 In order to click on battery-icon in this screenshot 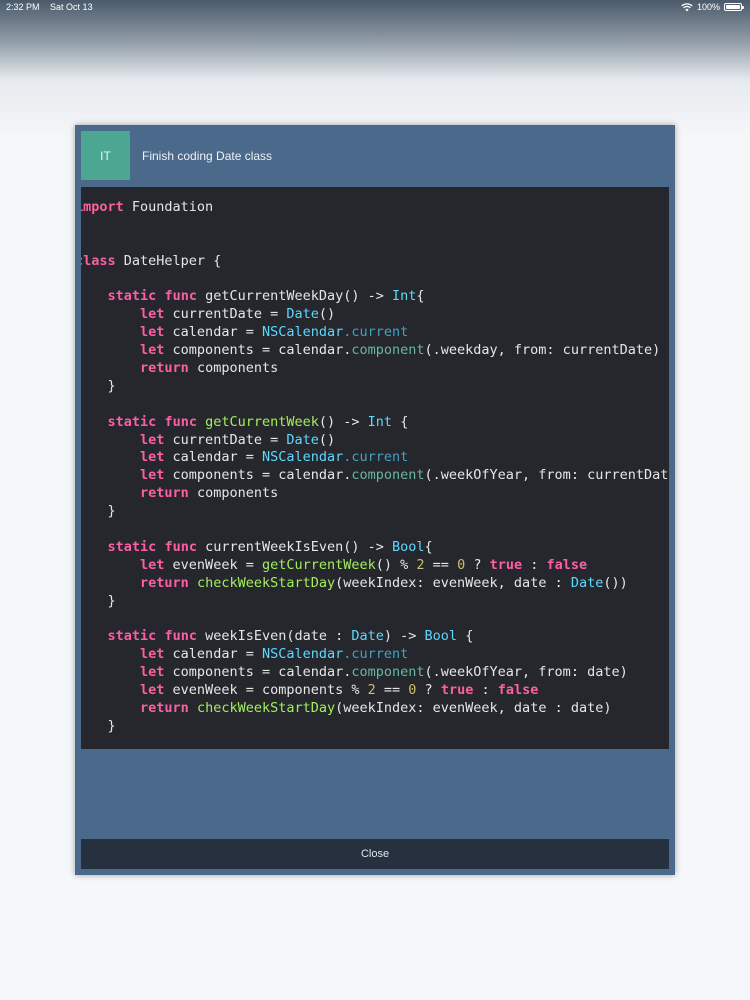, I will do `click(734, 7)`.